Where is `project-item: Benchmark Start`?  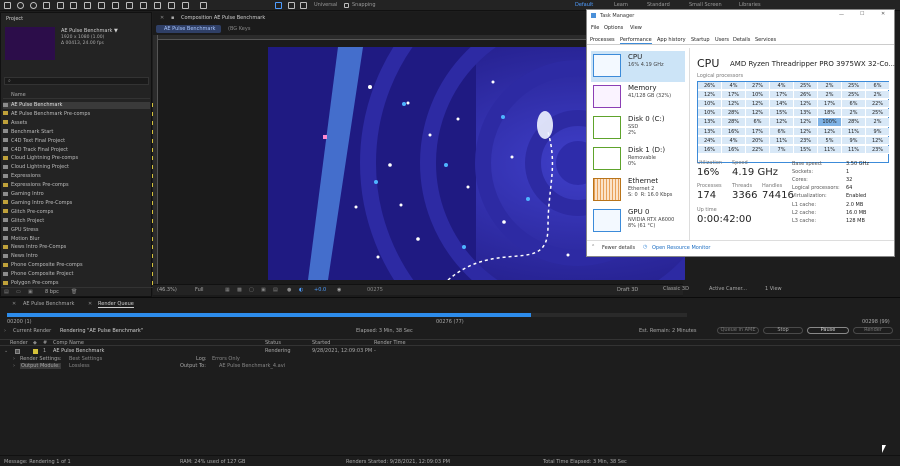 project-item: Benchmark Start is located at coordinates (79, 132).